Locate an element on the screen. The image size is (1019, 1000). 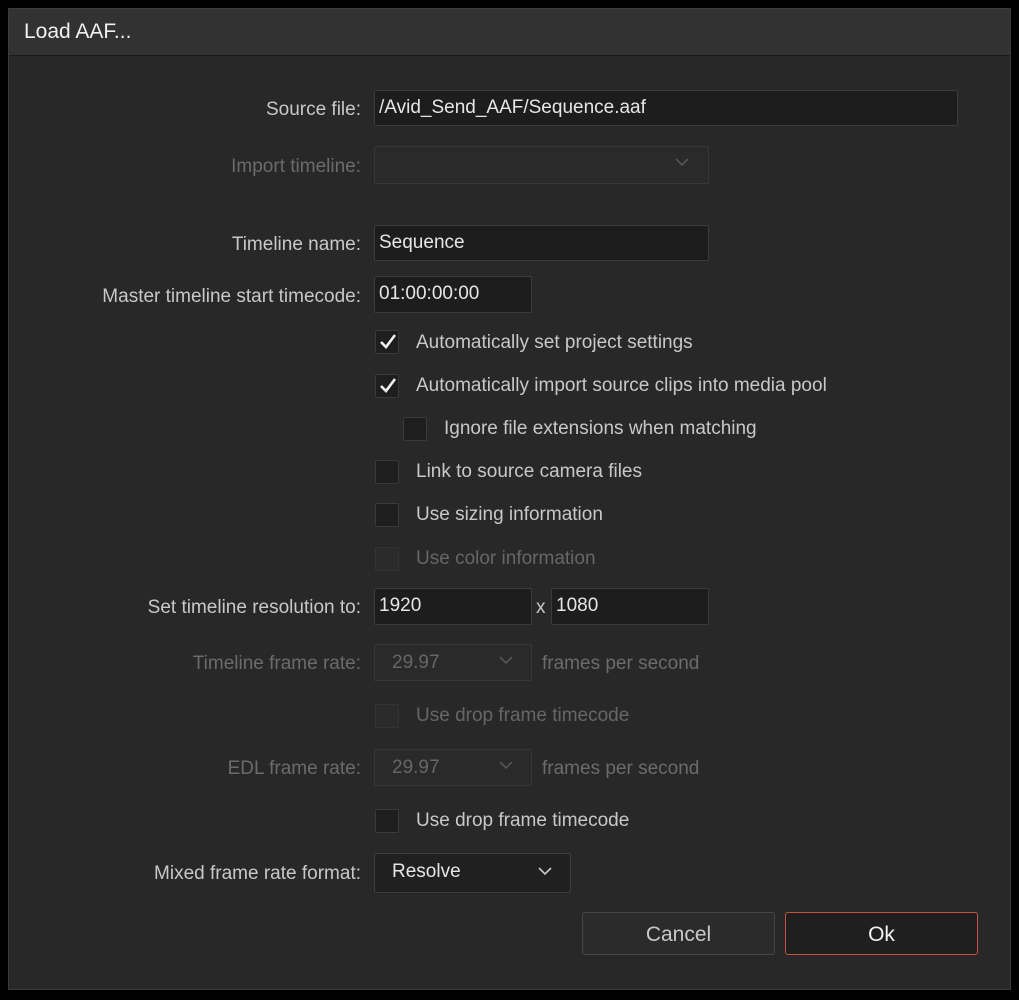
timeline-frame-rate-value: 29.97 is located at coordinates (416, 662).